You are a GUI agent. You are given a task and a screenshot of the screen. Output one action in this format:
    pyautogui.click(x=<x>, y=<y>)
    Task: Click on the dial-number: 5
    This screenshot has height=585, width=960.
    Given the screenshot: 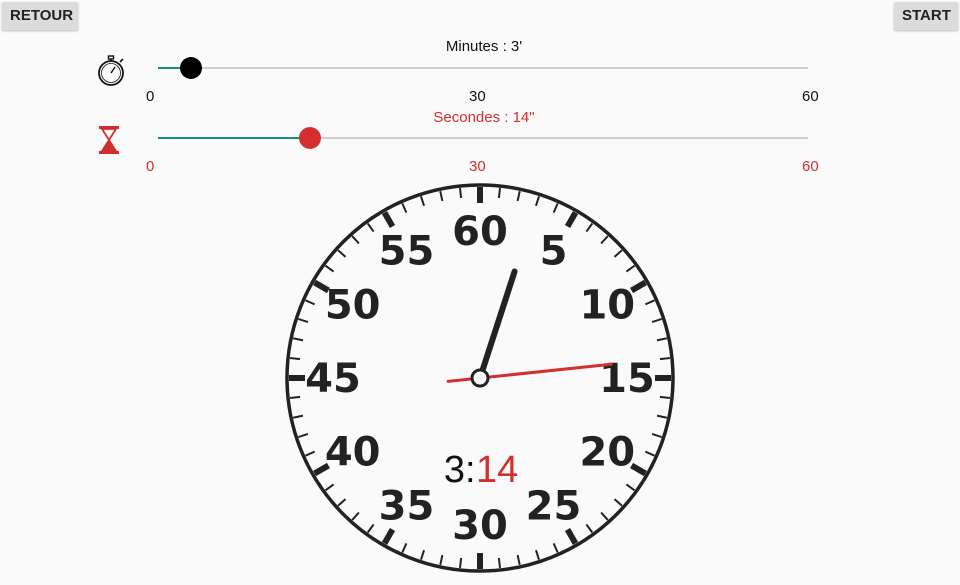 What is the action you would take?
    pyautogui.click(x=554, y=252)
    